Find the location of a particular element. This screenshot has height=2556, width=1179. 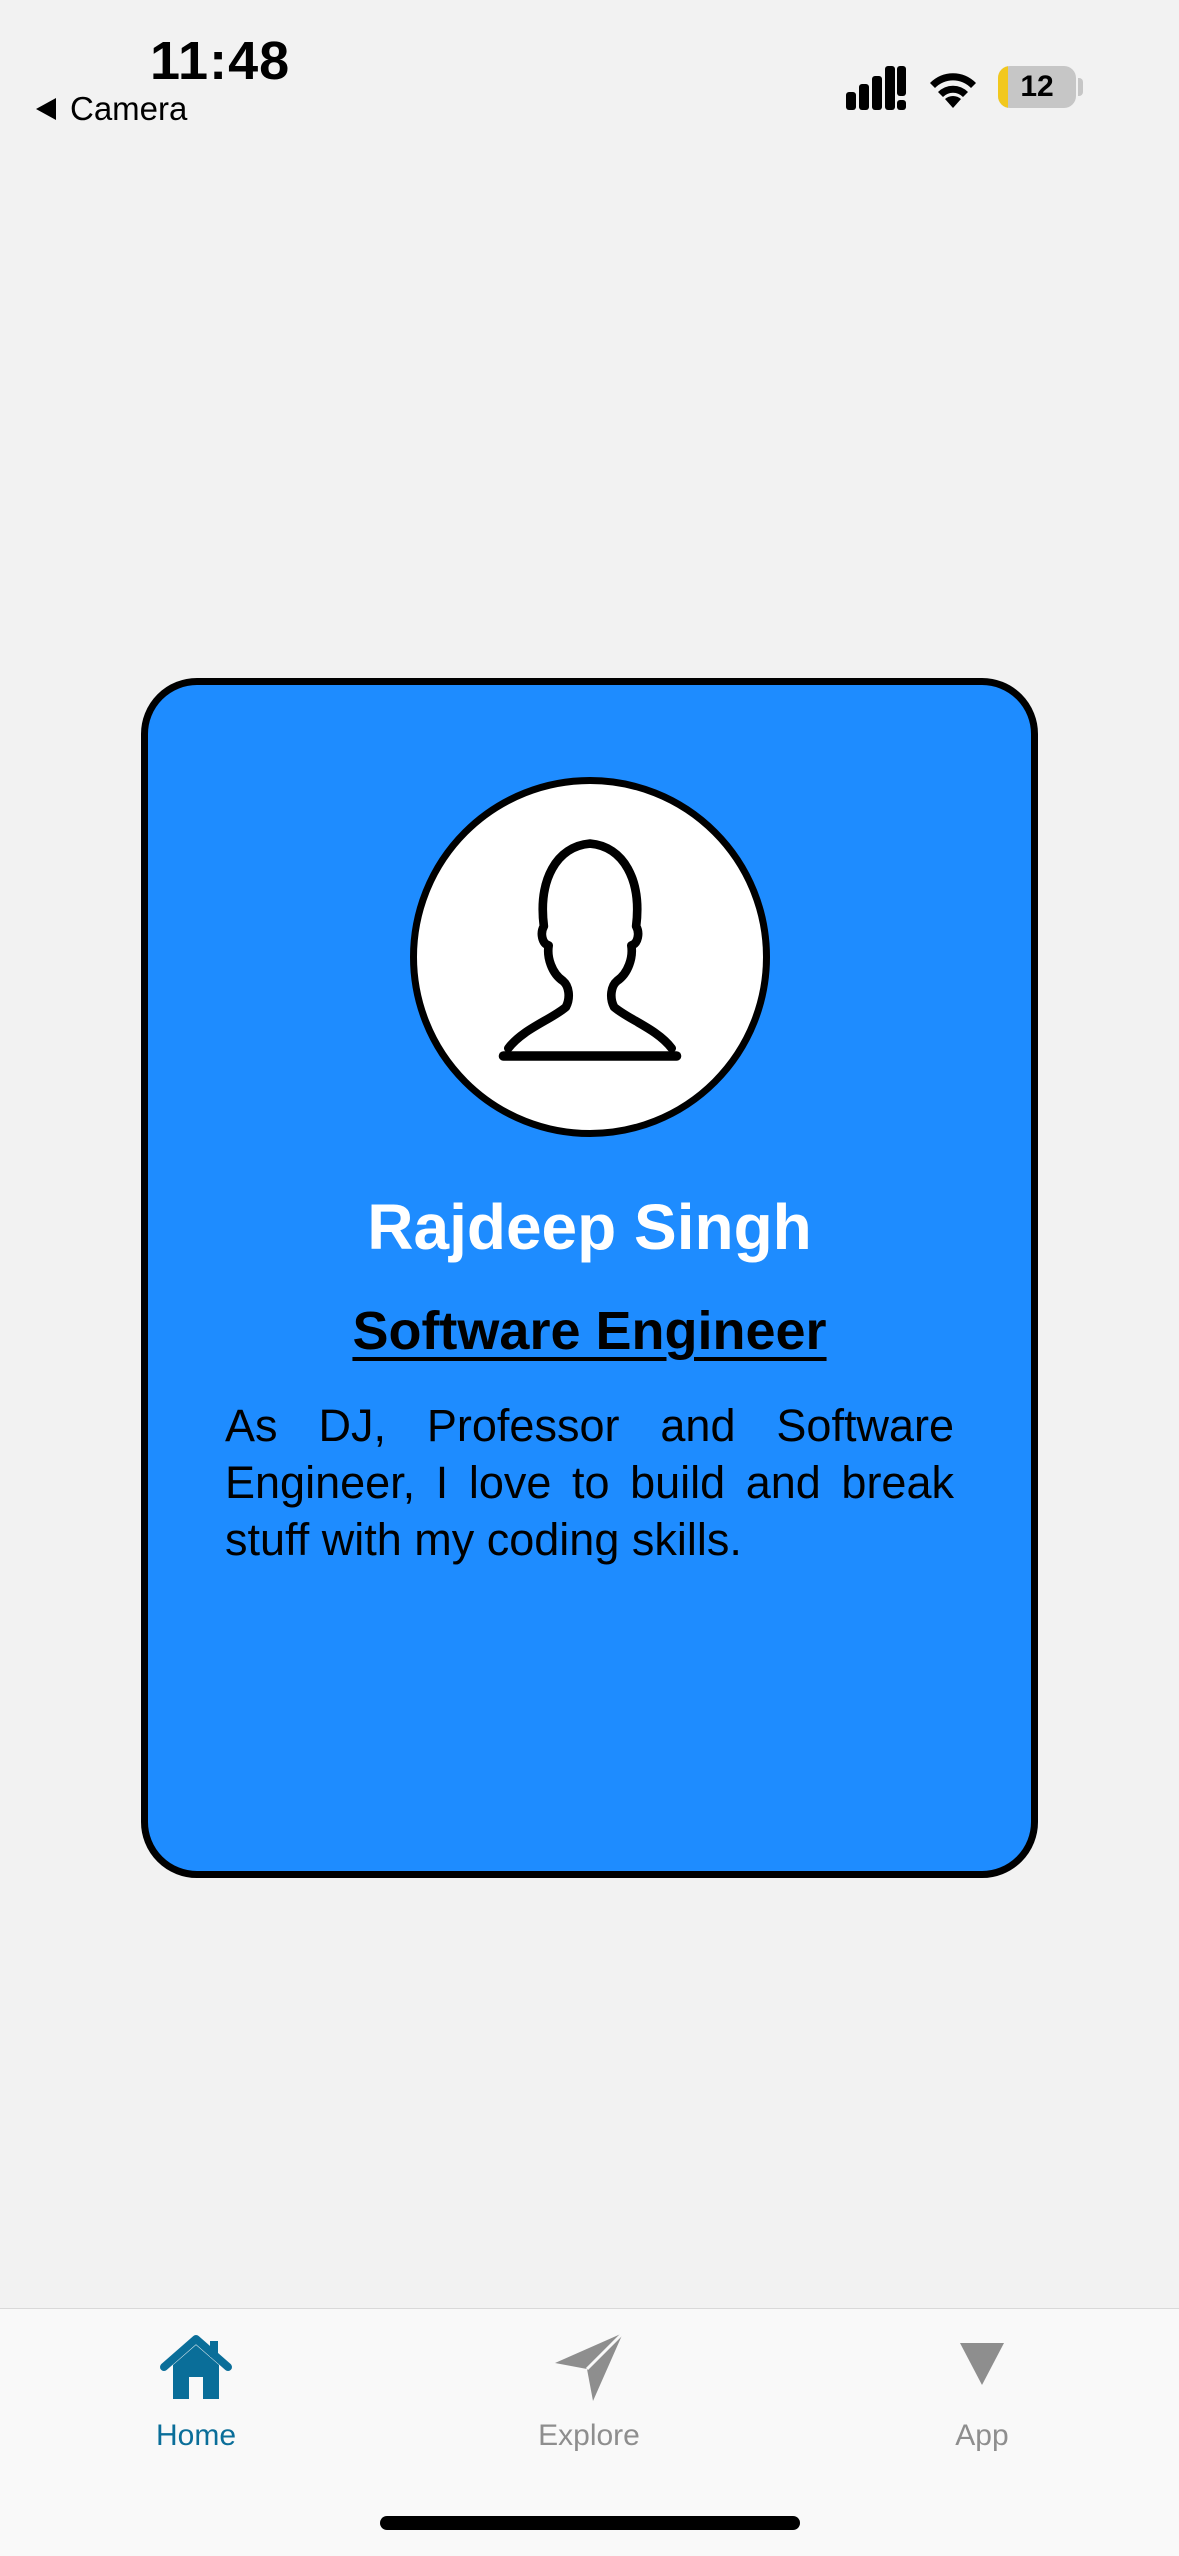

profile-name: Rajdeep Singh is located at coordinates (589, 1227).